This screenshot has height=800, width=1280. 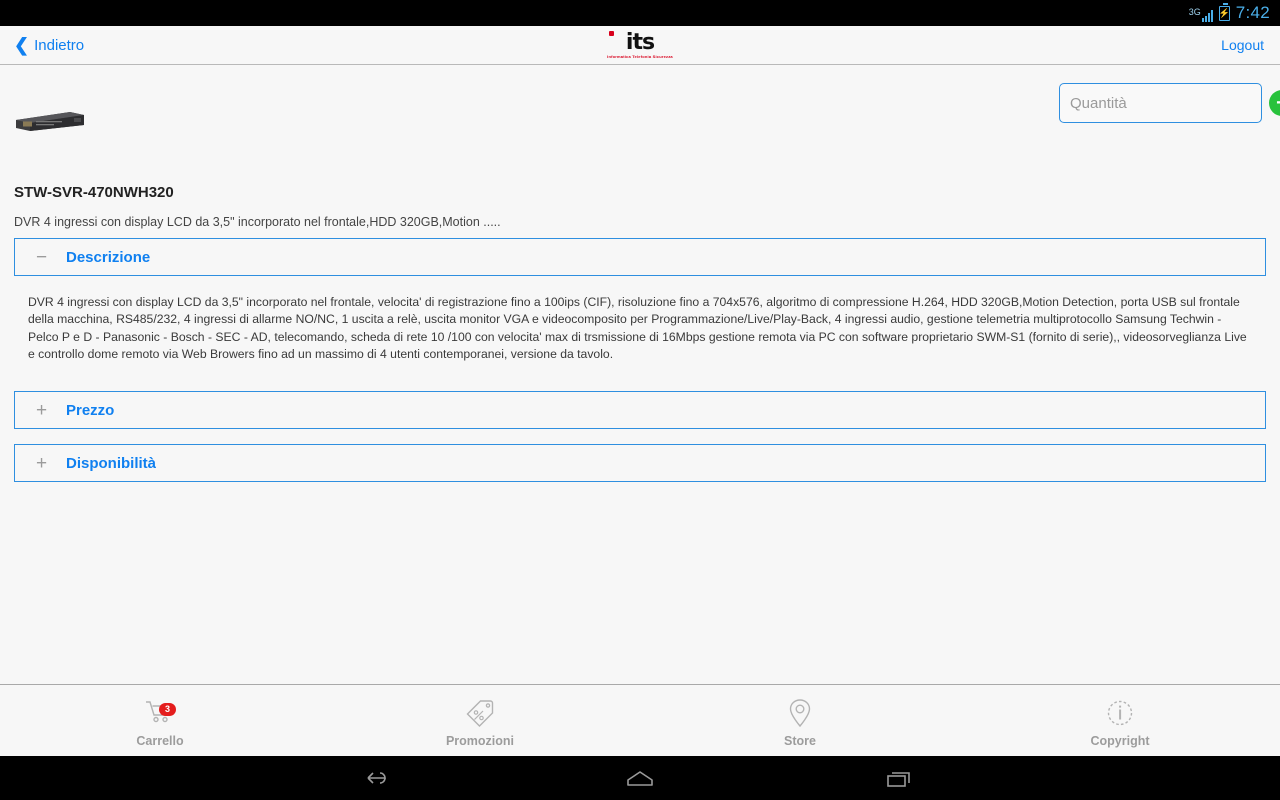 I want to click on logo-tagline: Informatica Telefonia Sicurezza, so click(x=640, y=56).